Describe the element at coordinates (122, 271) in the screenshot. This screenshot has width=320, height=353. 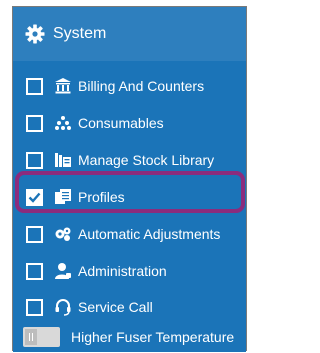
I see `menu-item-label: Administration` at that location.